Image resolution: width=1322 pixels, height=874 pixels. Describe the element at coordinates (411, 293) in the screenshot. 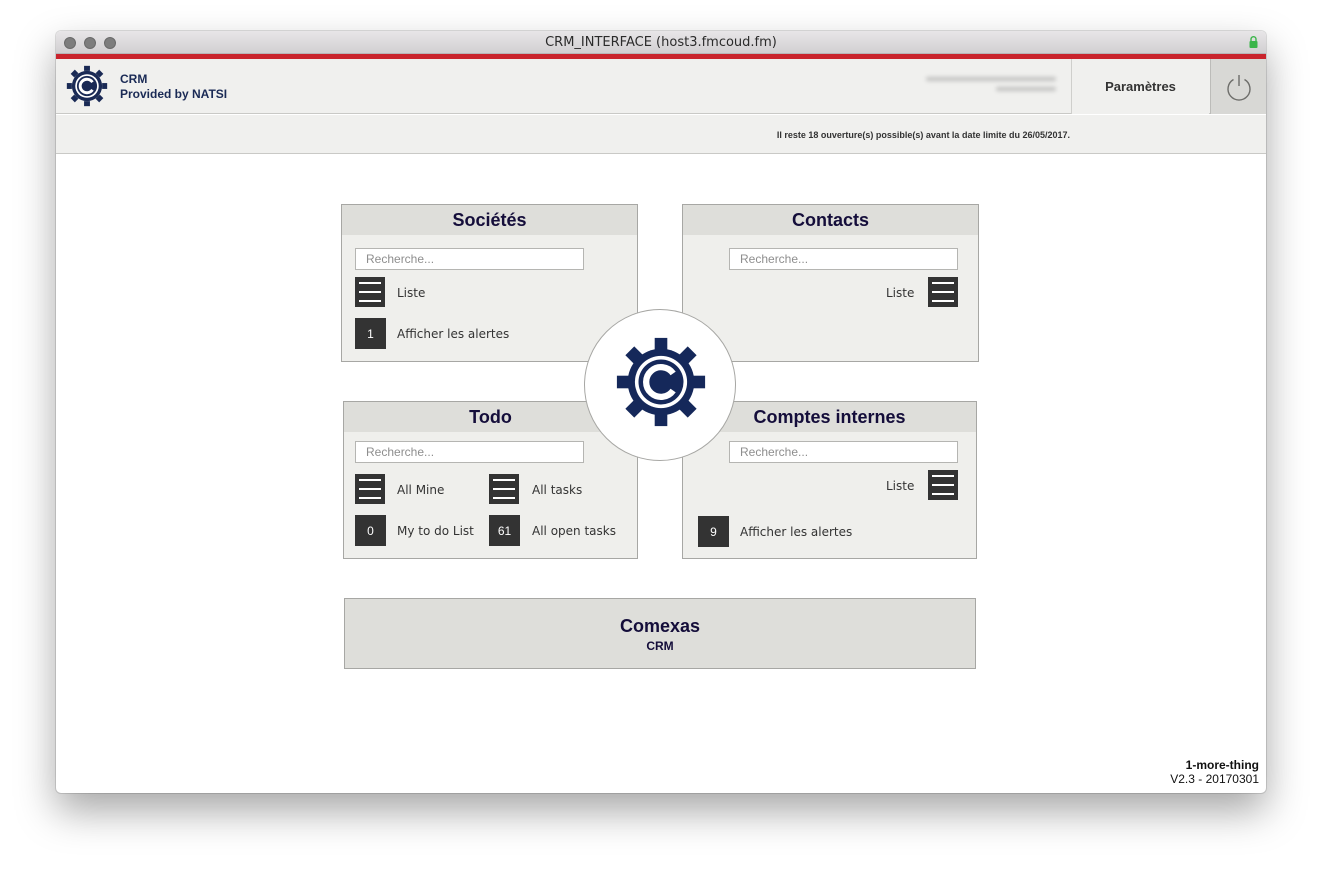

I see `societes-list-label: Liste` at that location.